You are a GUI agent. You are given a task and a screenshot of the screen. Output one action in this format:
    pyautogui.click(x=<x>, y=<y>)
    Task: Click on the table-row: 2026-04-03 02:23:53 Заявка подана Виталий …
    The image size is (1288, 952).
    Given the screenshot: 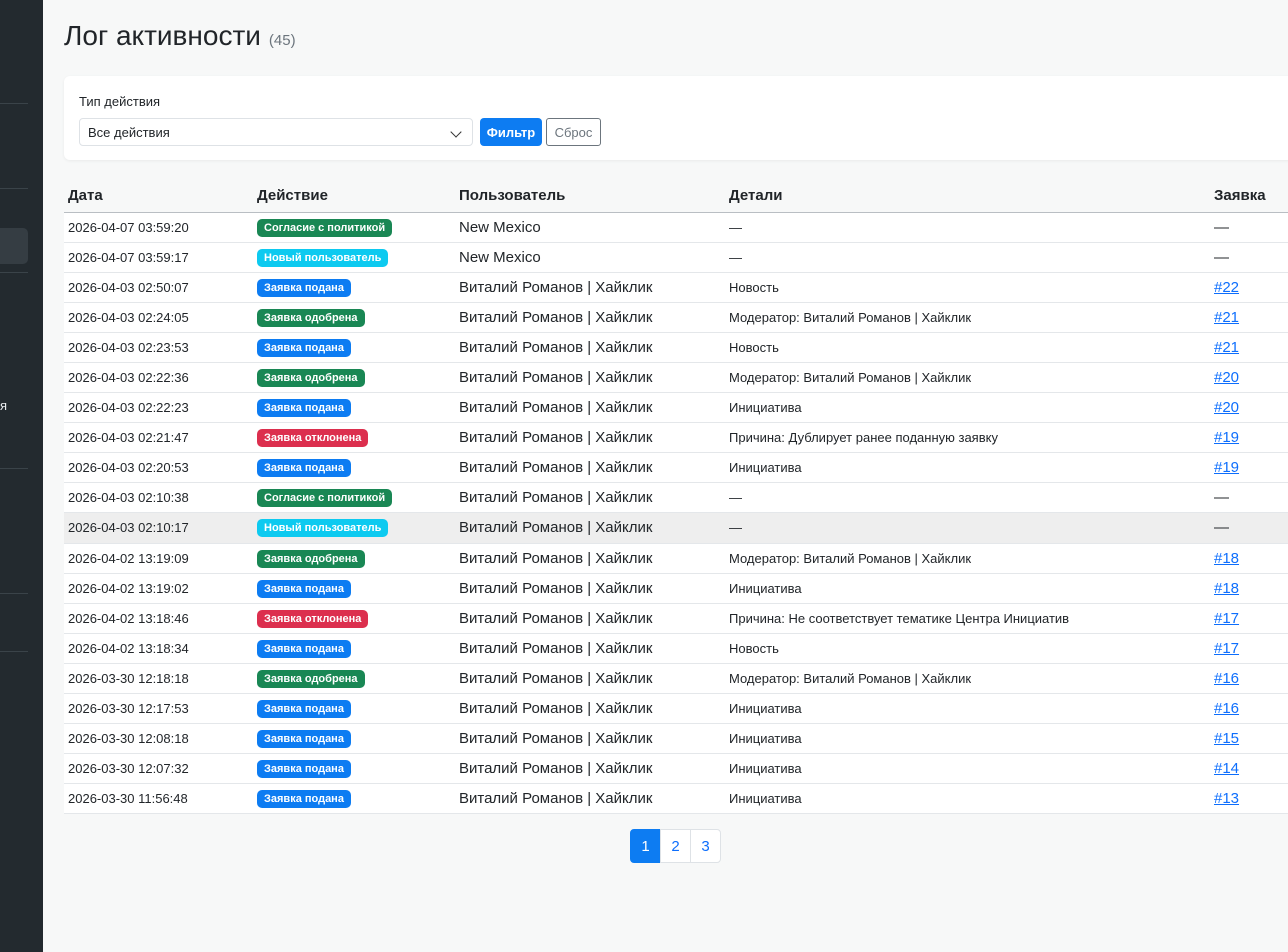 What is the action you would take?
    pyautogui.click(x=676, y=347)
    